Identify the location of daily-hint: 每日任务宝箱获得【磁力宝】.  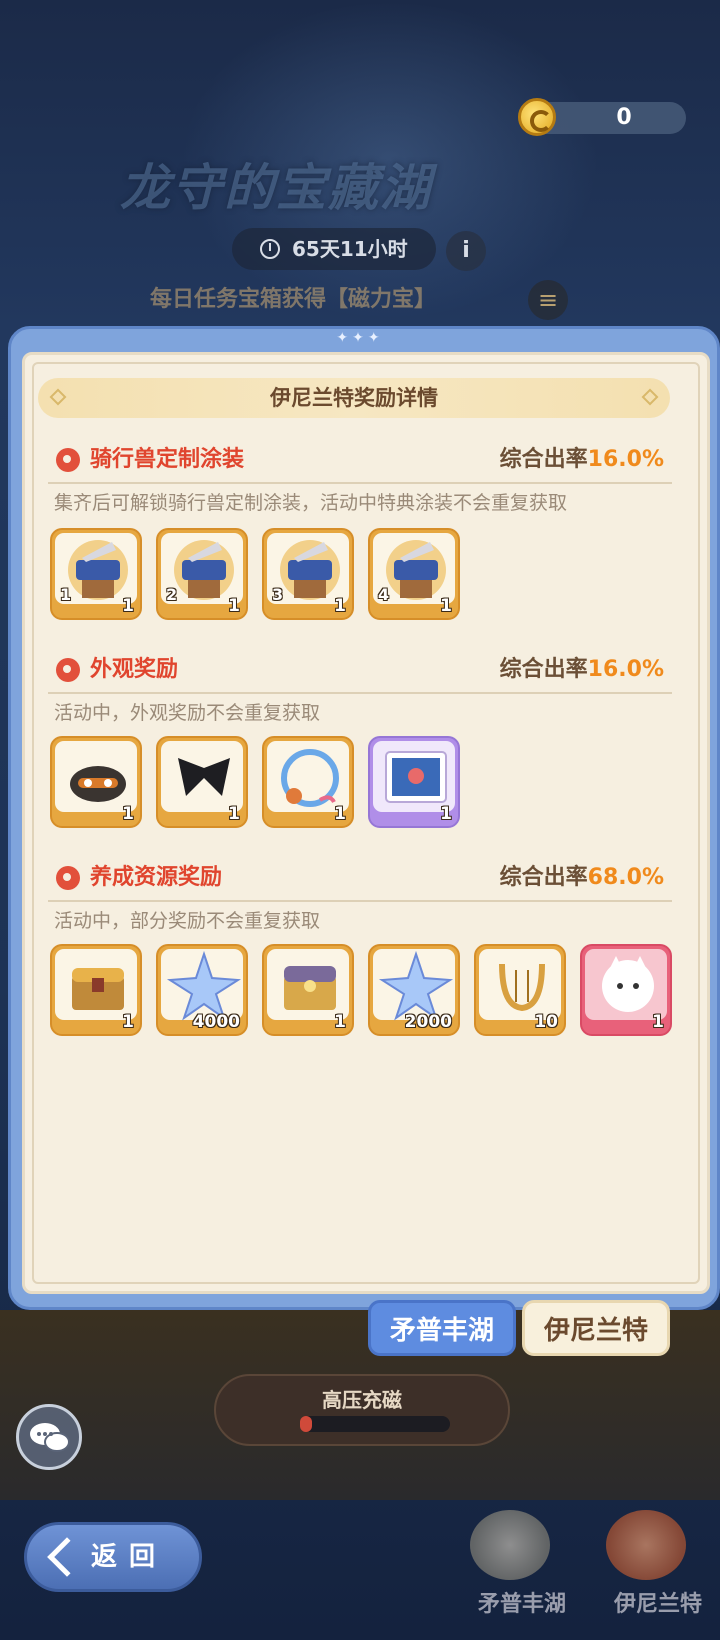
(293, 299).